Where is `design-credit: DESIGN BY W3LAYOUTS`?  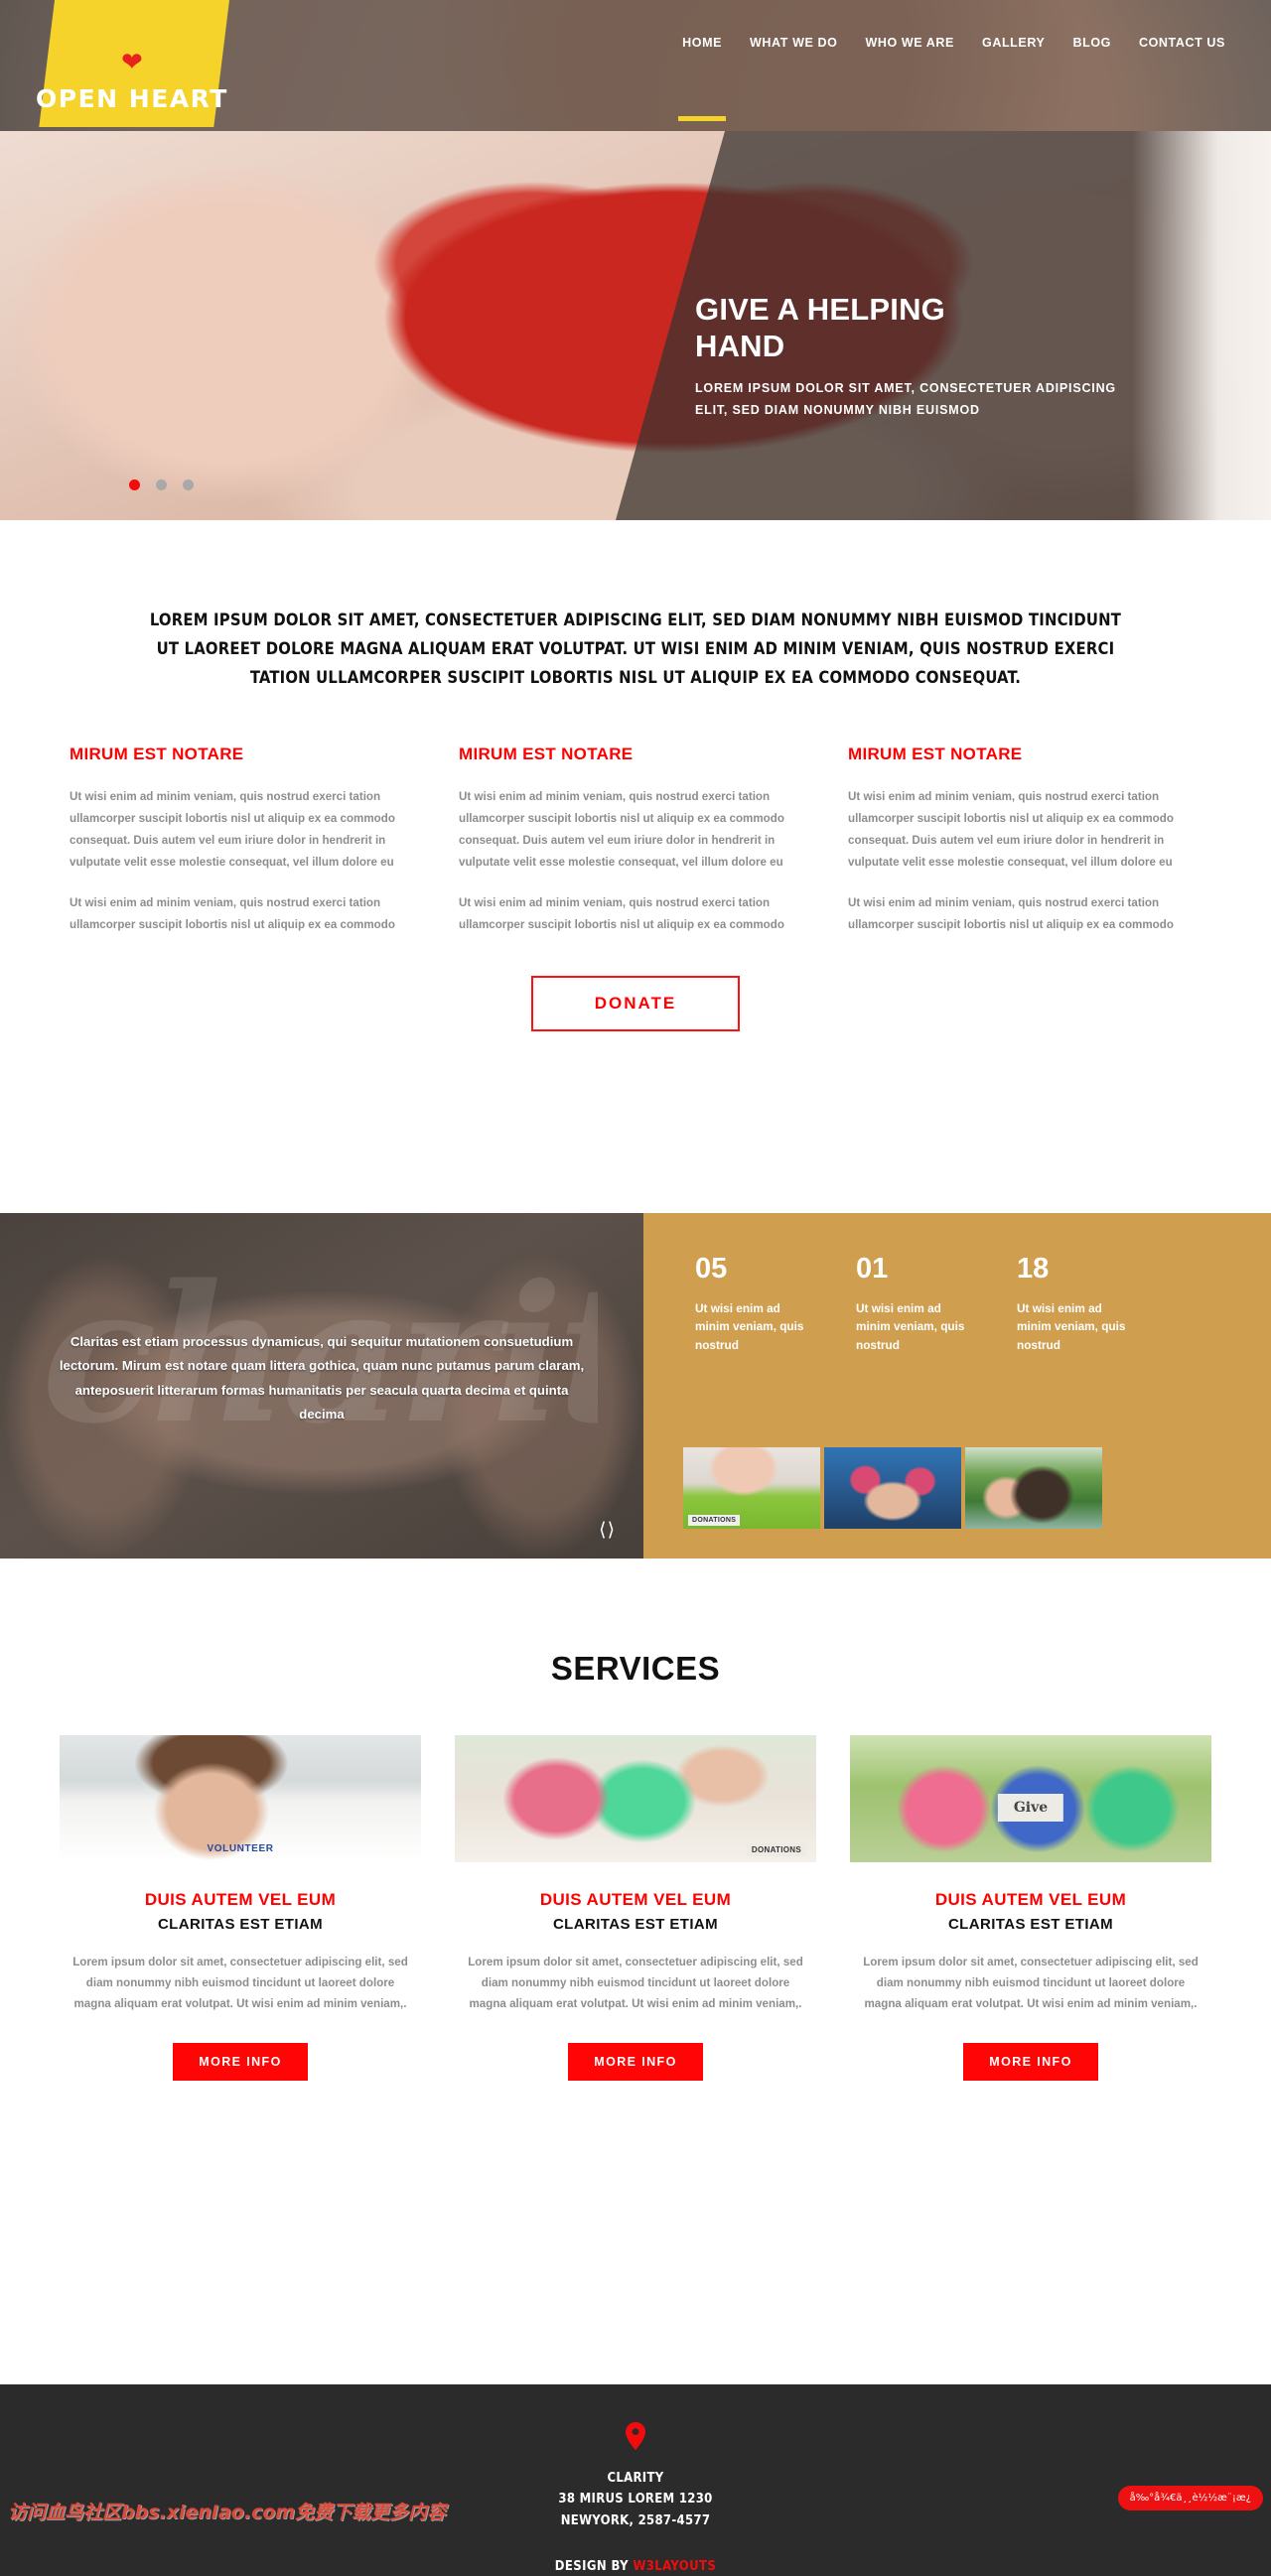 design-credit: DESIGN BY W3LAYOUTS is located at coordinates (635, 2566).